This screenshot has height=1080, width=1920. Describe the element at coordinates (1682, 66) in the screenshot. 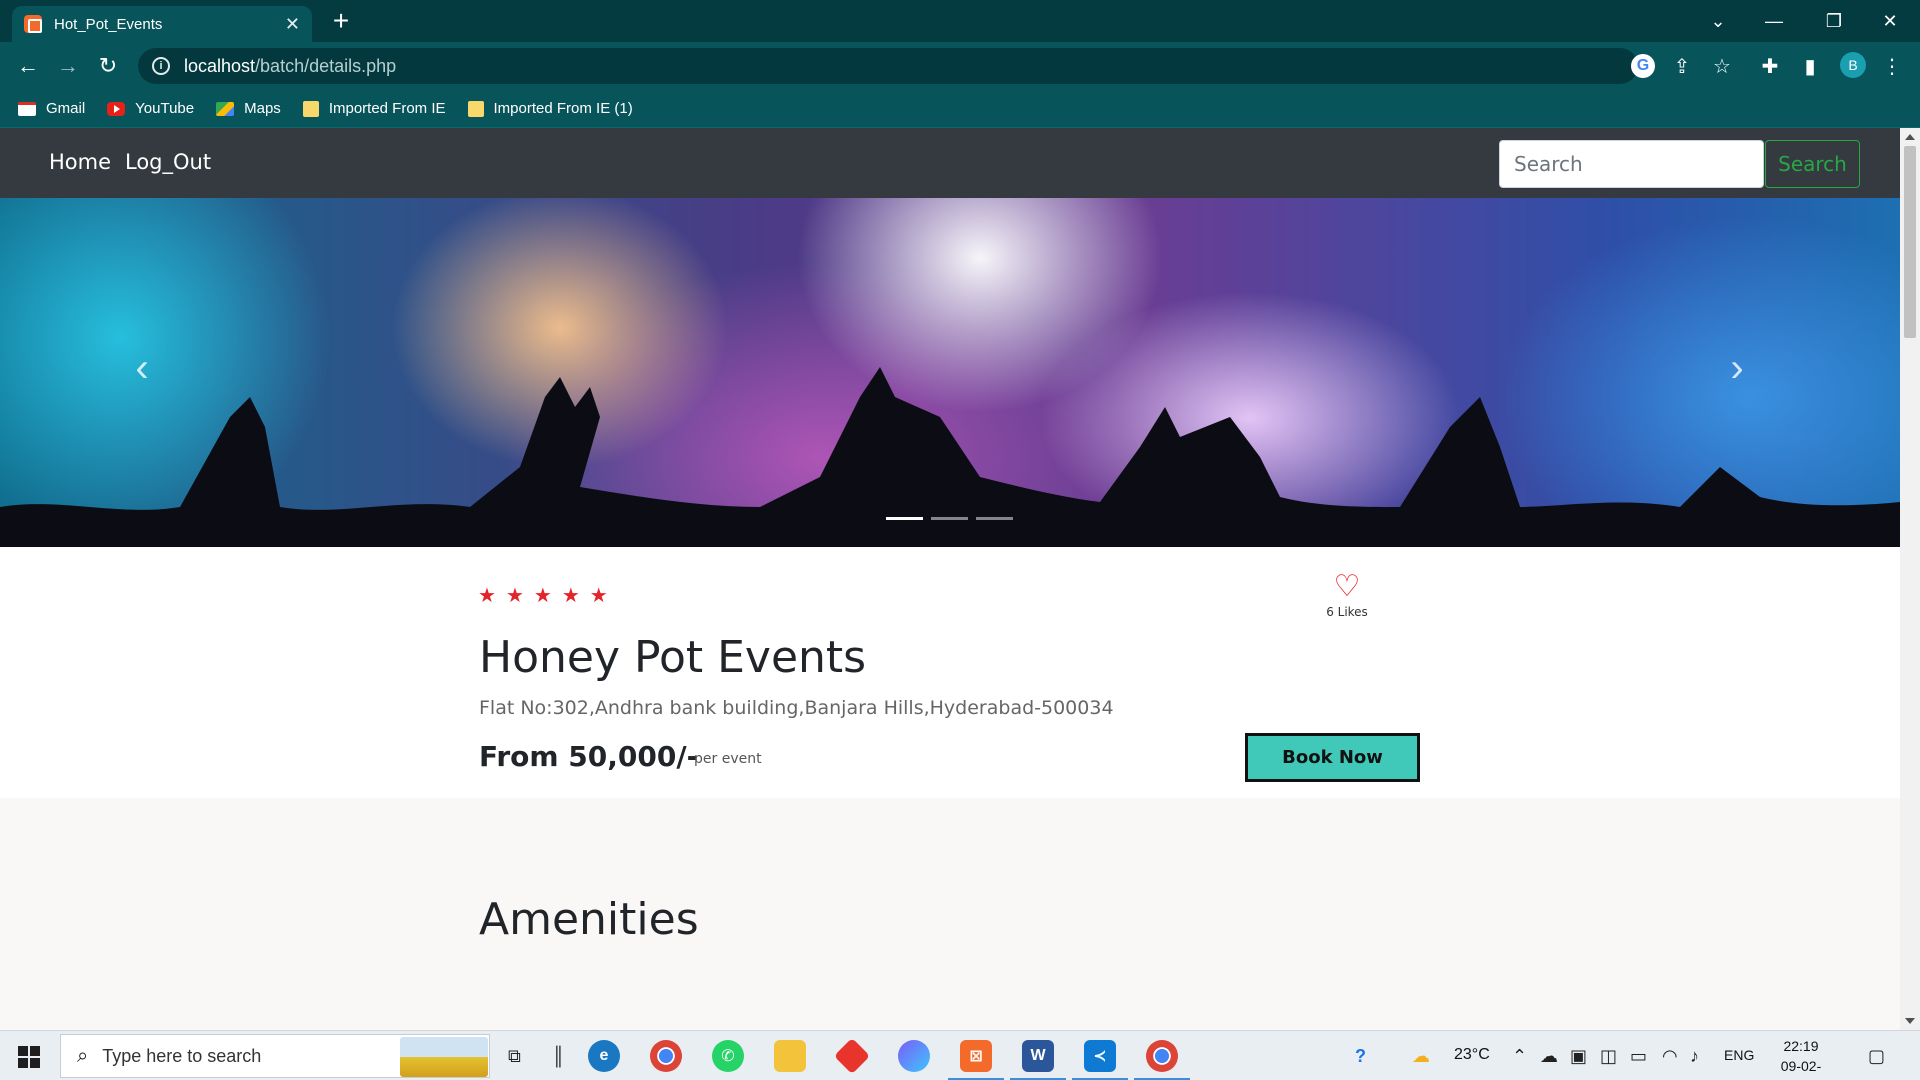

I see `share-icon: ⇪` at that location.